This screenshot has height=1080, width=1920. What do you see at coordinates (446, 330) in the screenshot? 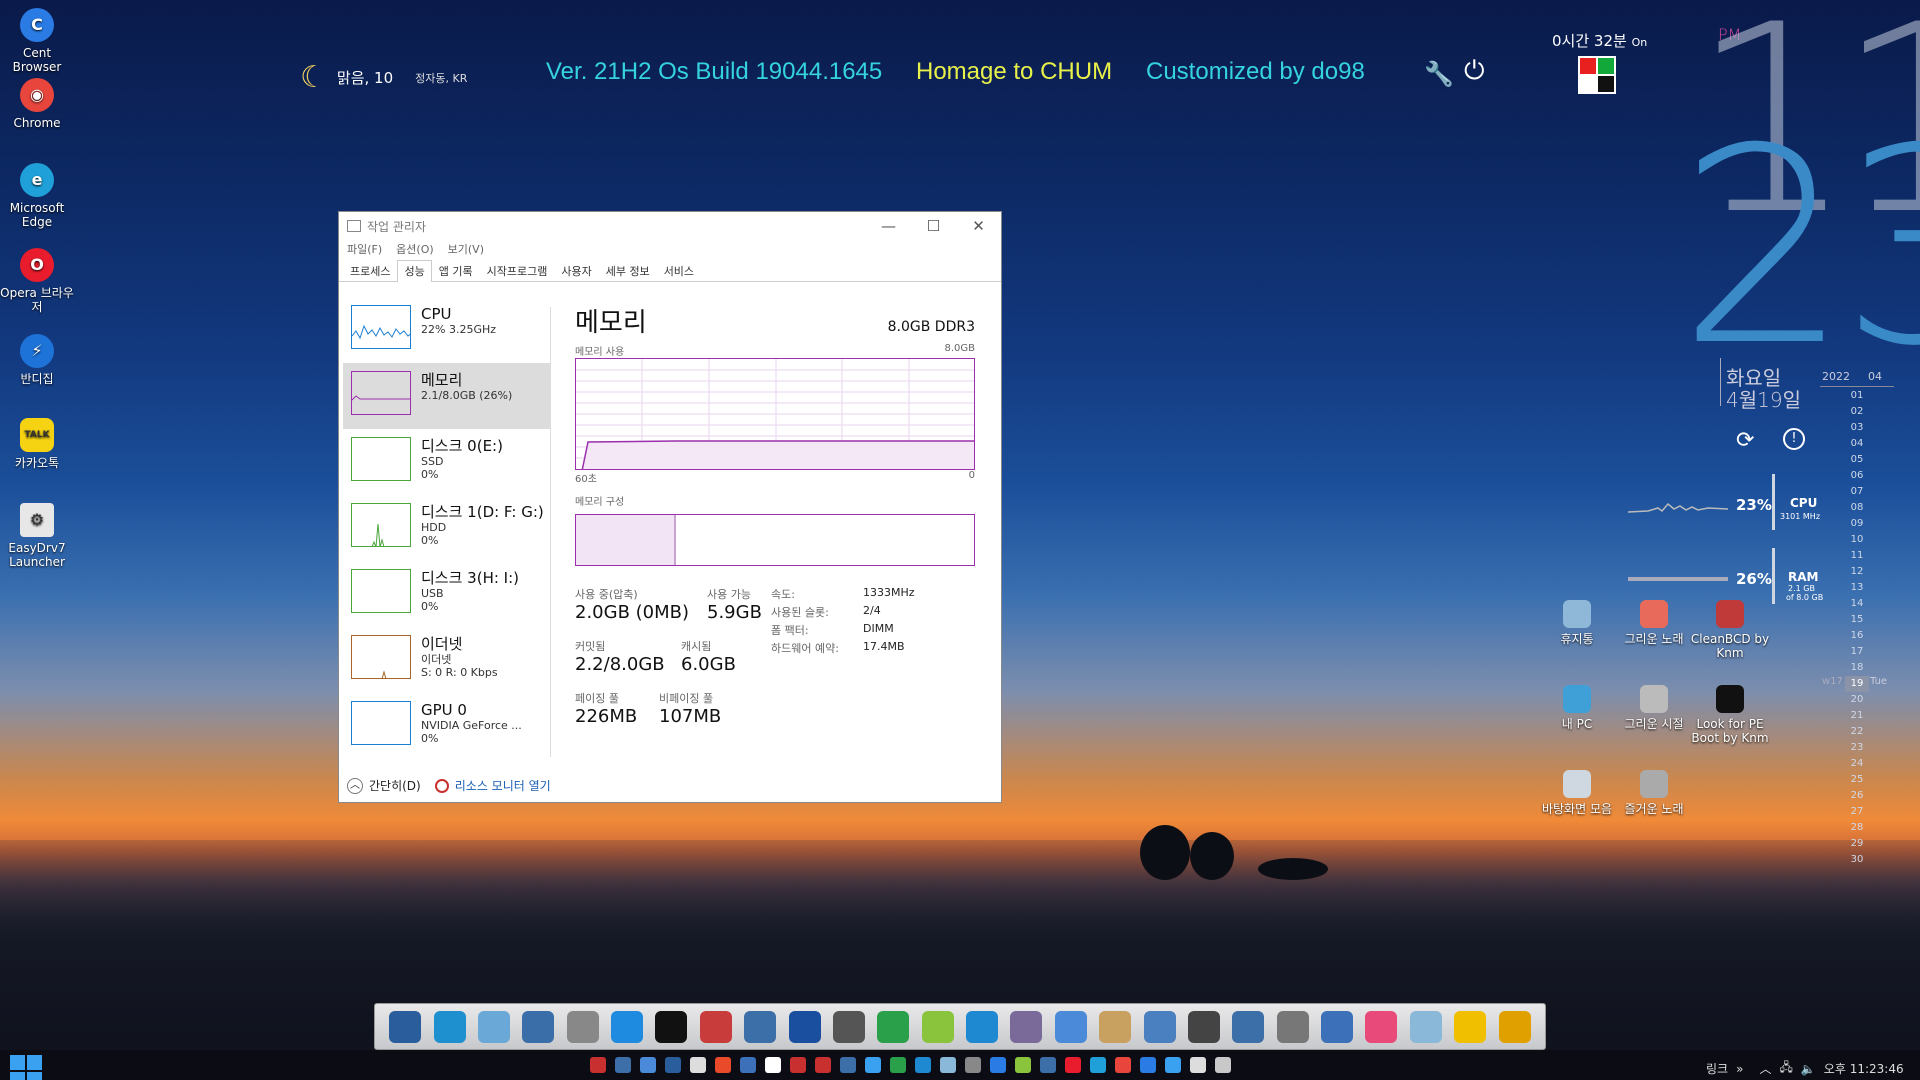
I see `perf-item: CPU 22% 3.25GHz` at bounding box center [446, 330].